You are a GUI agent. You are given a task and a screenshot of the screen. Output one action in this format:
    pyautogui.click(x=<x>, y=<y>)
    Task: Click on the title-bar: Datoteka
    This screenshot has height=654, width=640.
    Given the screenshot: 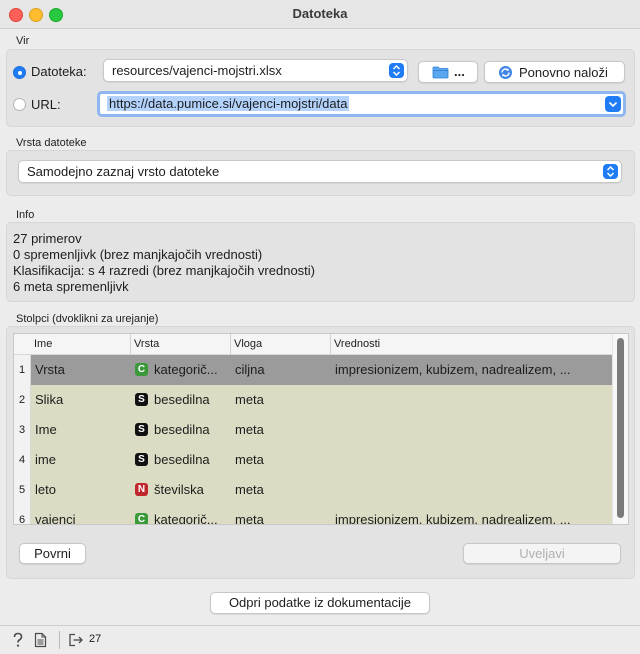 What is the action you would take?
    pyautogui.click(x=320, y=14)
    